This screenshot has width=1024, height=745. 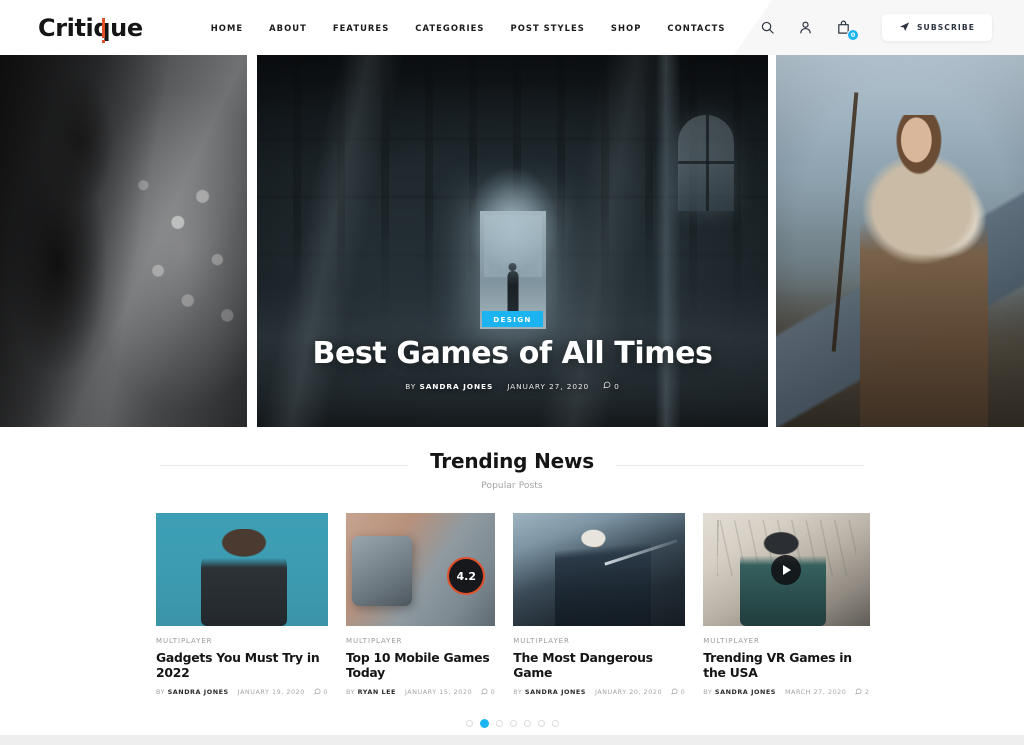 What do you see at coordinates (288, 28) in the screenshot?
I see `nav-item-about: ABOUT` at bounding box center [288, 28].